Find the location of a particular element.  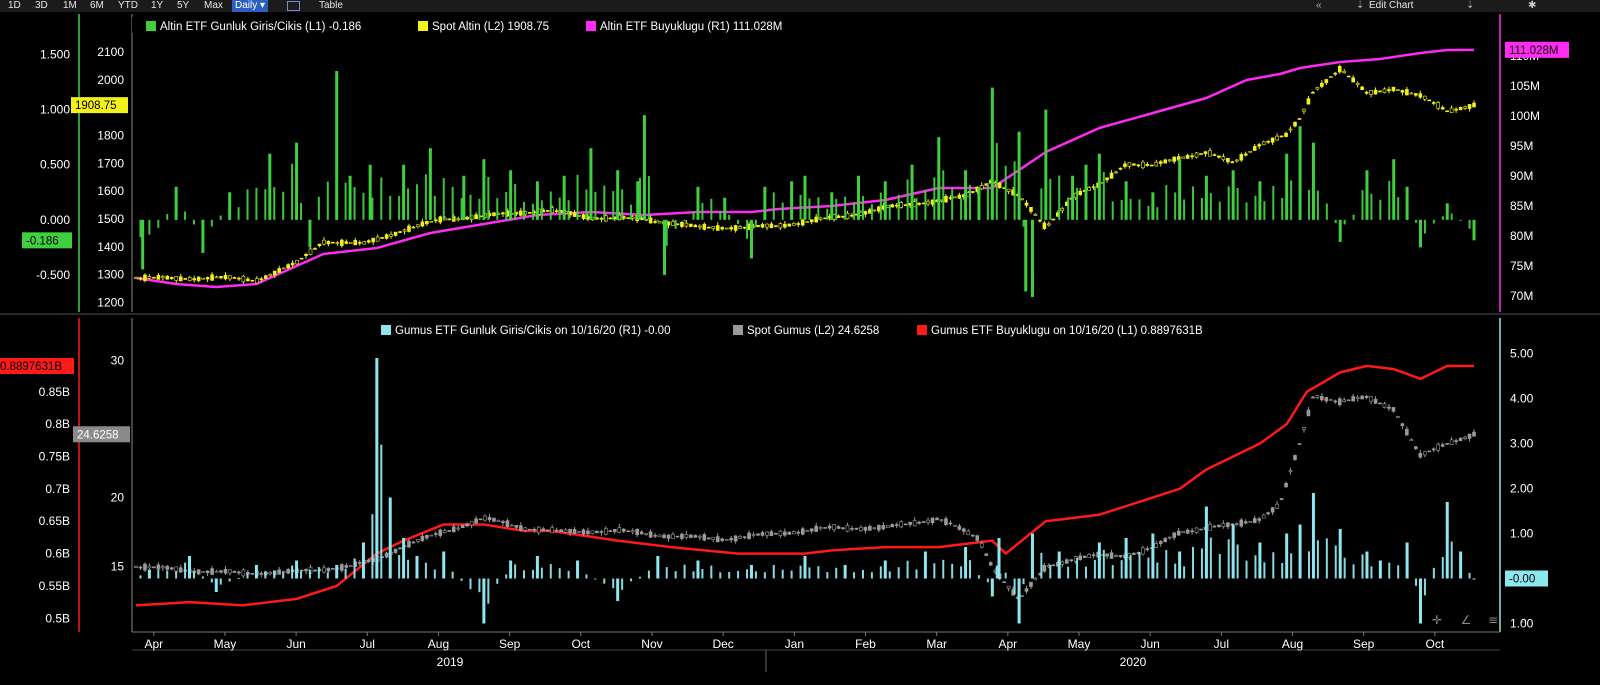

frequency-dropdown: Daily ▾ is located at coordinates (250, 6).